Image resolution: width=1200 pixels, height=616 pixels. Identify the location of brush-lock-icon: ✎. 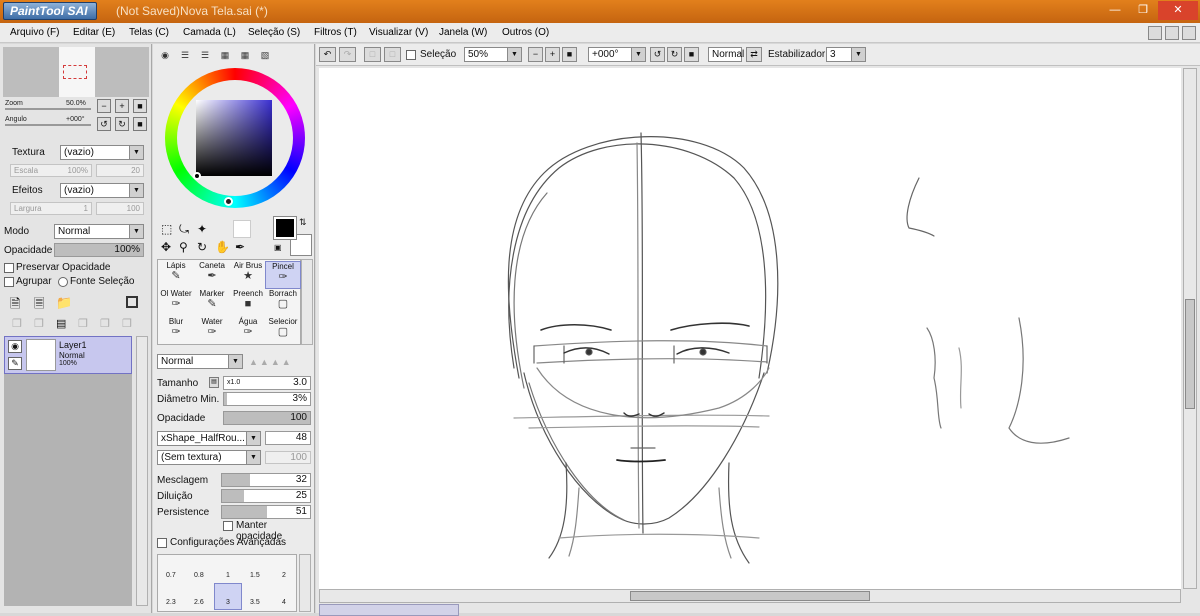
(15, 363).